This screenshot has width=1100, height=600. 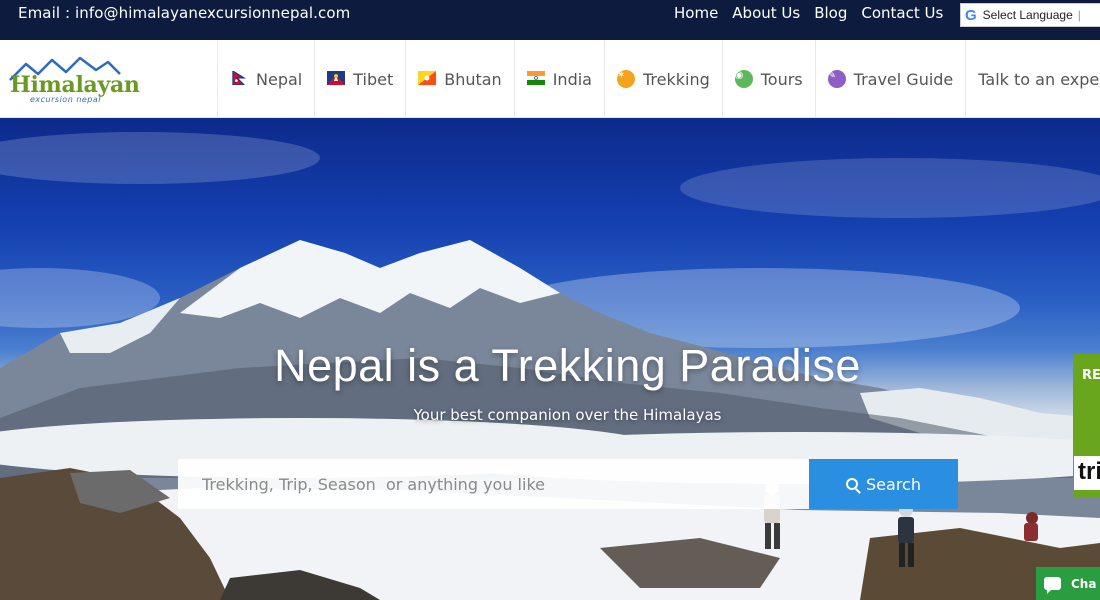 What do you see at coordinates (893, 484) in the screenshot?
I see `search-button-label: Search` at bounding box center [893, 484].